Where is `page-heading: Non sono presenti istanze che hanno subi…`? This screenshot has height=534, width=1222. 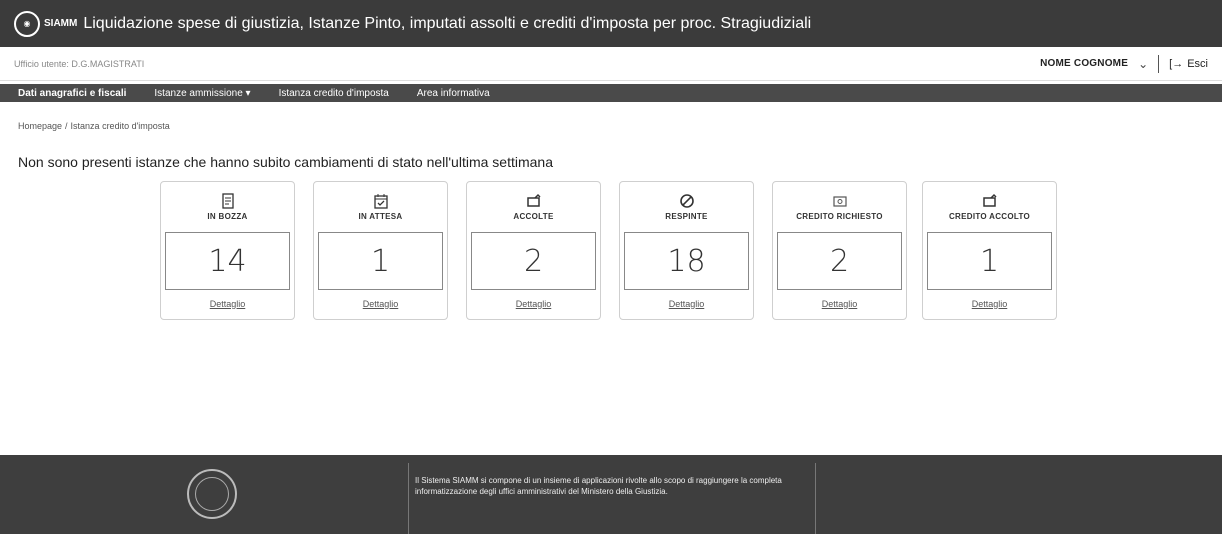
page-heading: Non sono presenti istanze che hanno subi… is located at coordinates (285, 162).